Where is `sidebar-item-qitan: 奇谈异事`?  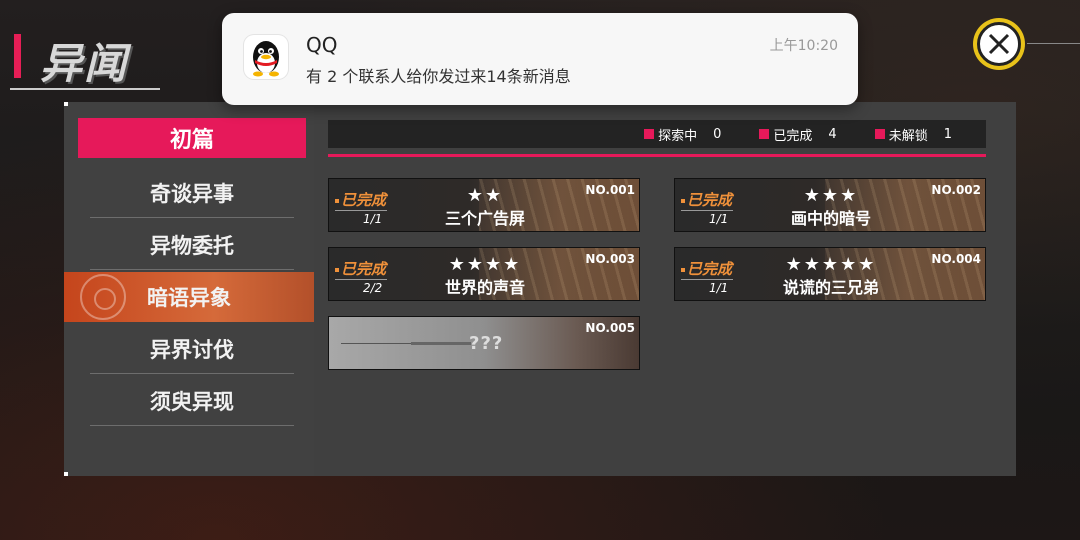 sidebar-item-qitan: 奇谈异事 is located at coordinates (192, 193).